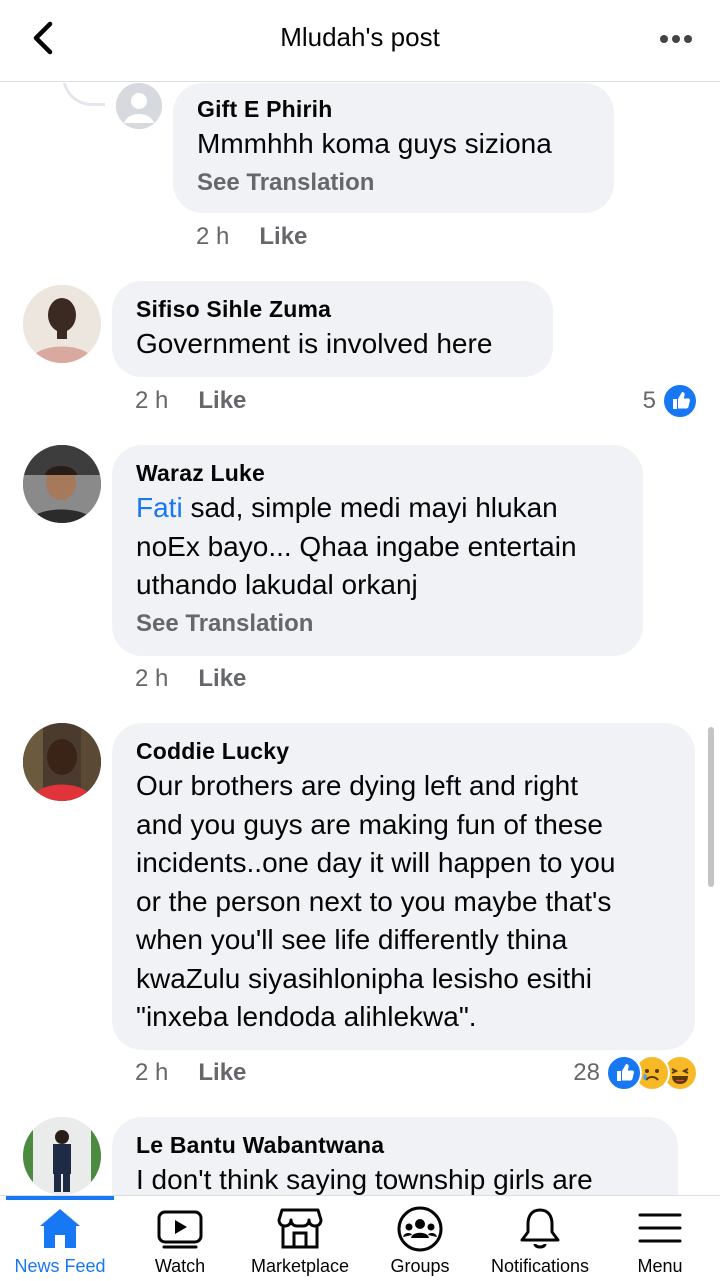  I want to click on more-icon, so click(676, 39).